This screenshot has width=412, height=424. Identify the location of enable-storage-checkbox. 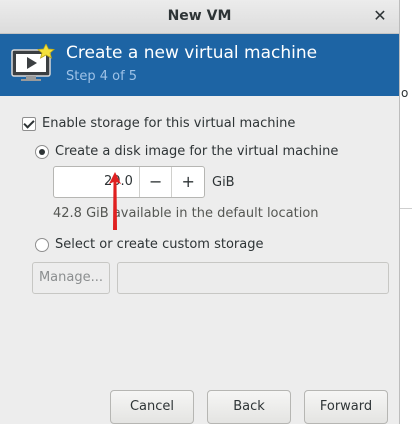
(29, 123).